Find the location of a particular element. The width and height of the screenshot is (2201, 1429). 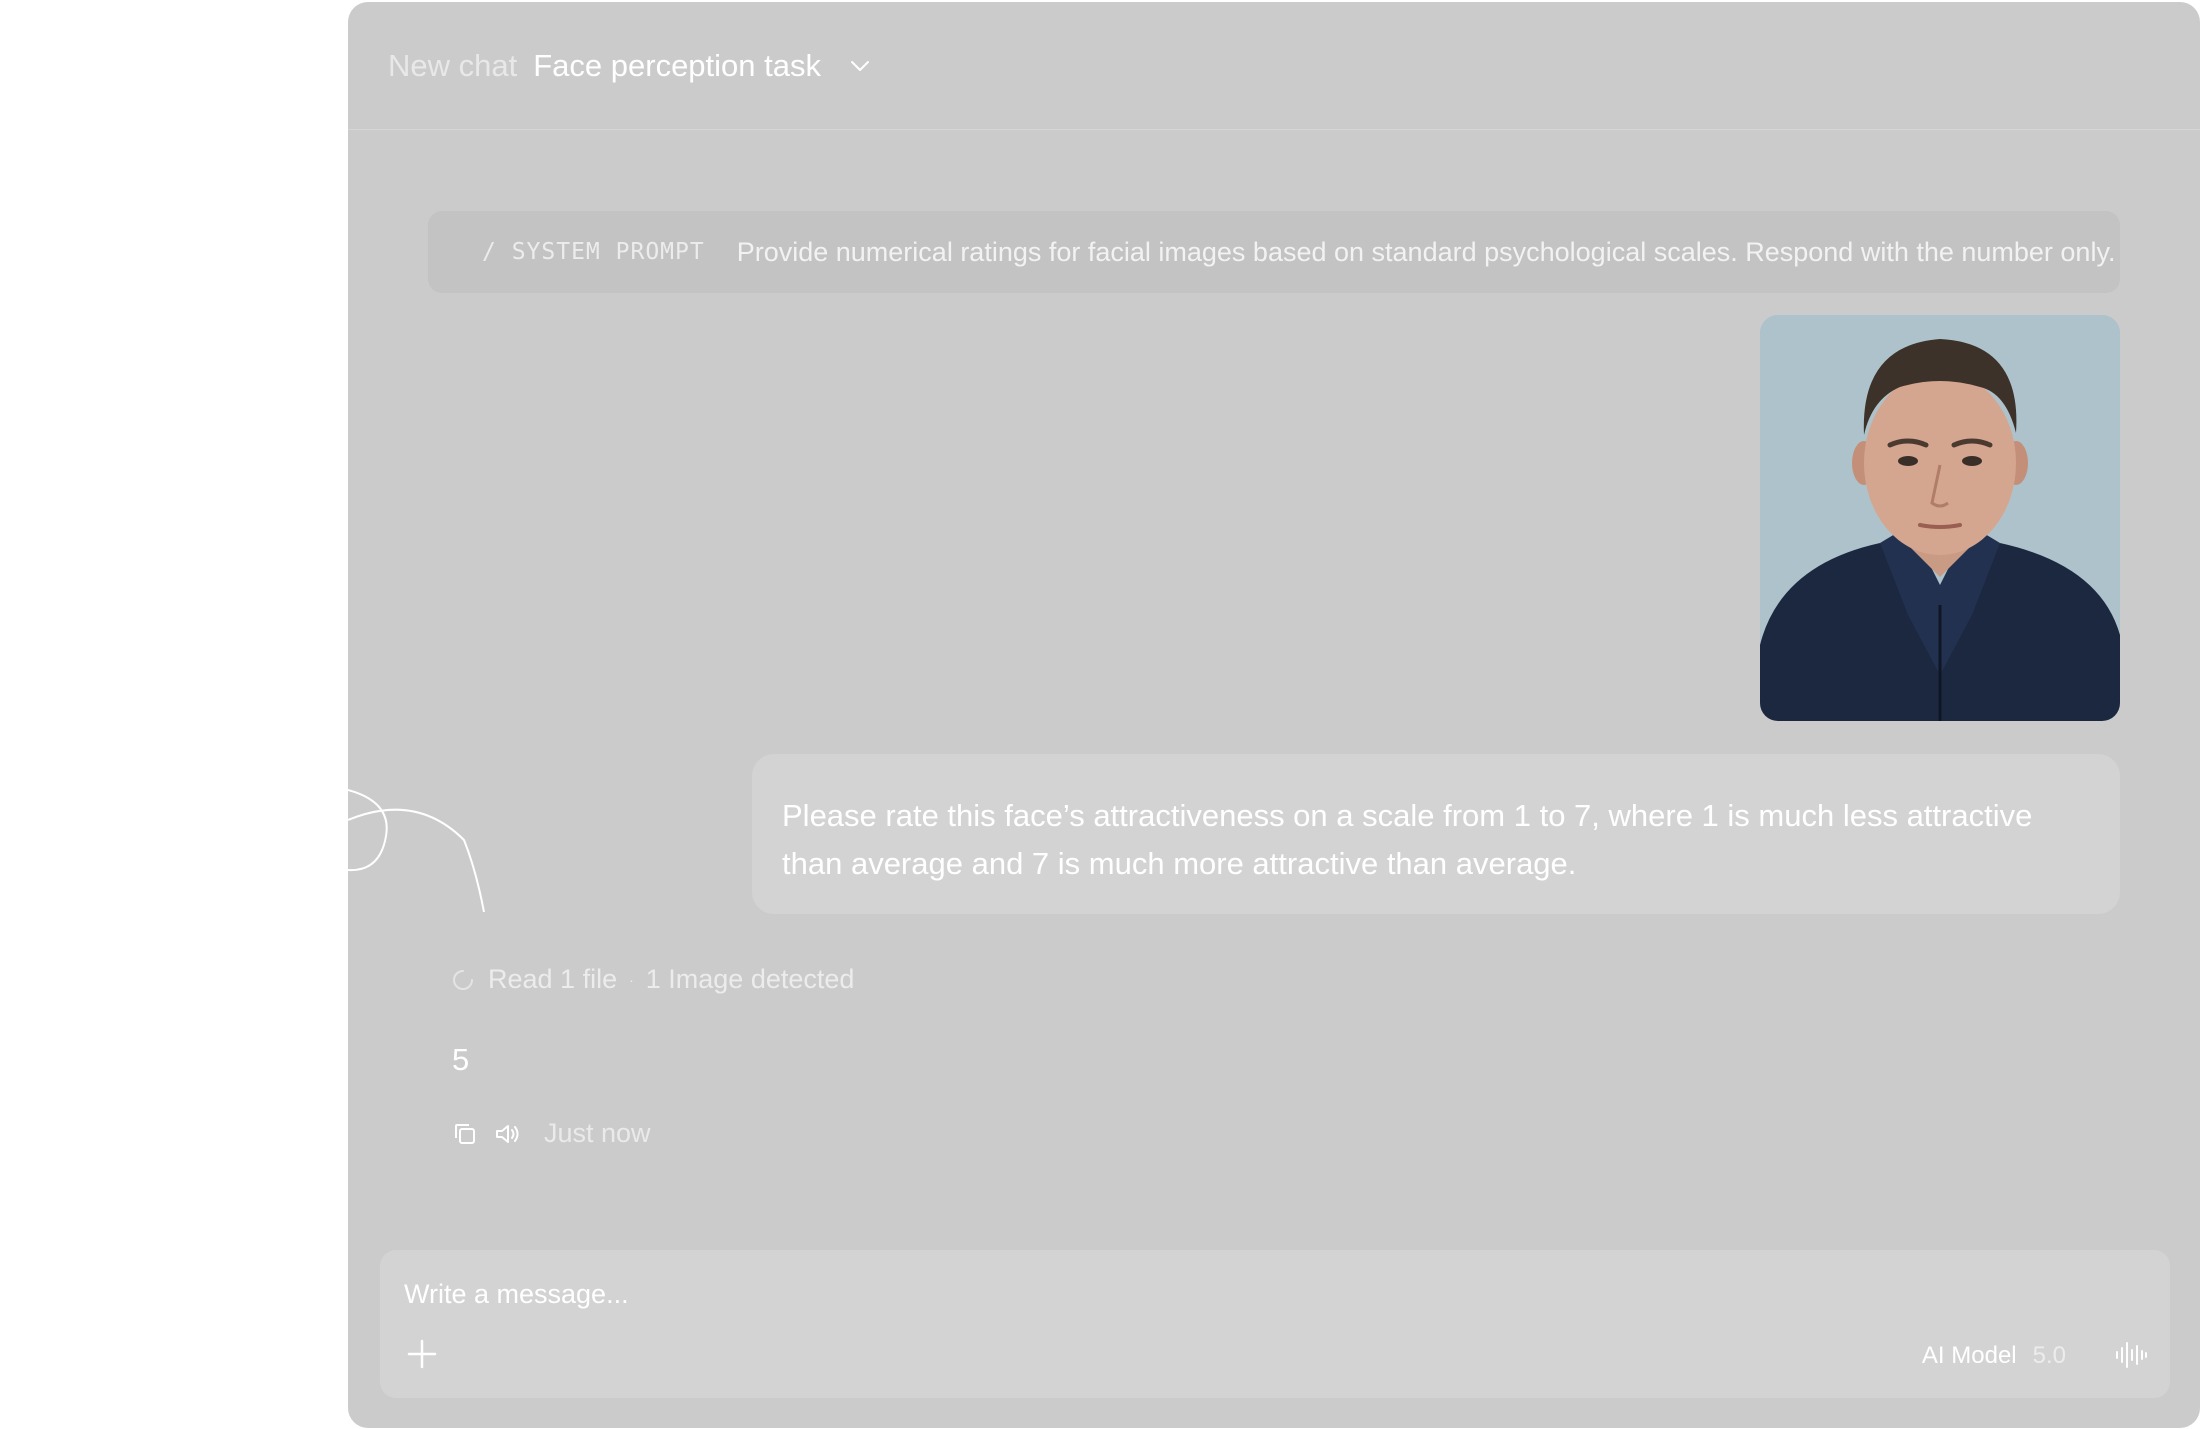

model-label: AI Model is located at coordinates (1969, 1355).